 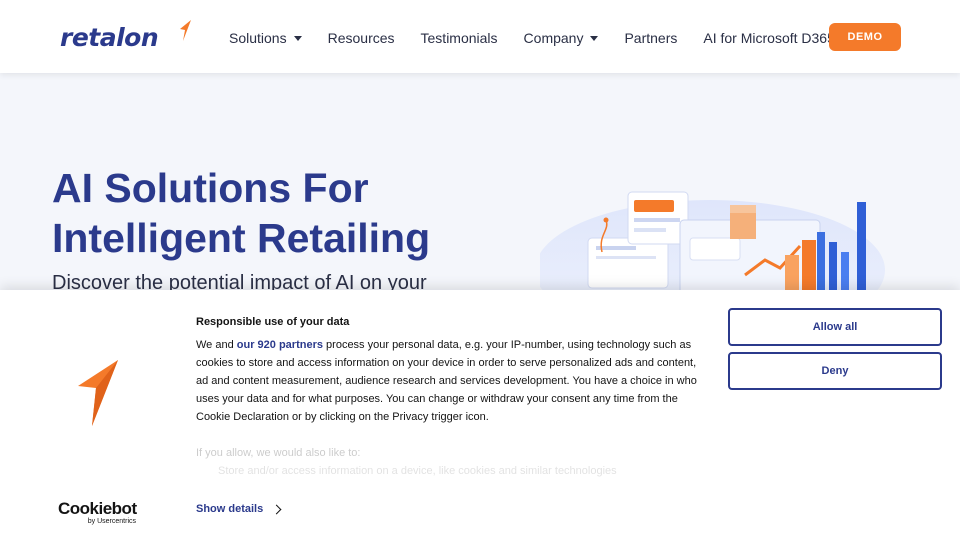 I want to click on show-details-link: Show details, so click(x=239, y=509).